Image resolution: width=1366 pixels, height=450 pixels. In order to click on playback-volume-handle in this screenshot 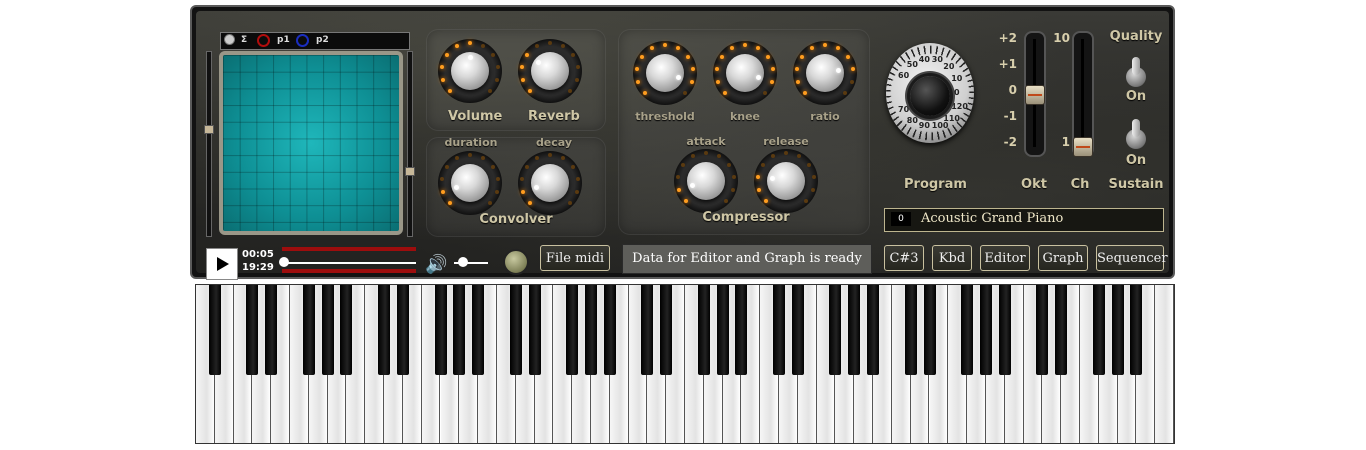, I will do `click(463, 262)`.